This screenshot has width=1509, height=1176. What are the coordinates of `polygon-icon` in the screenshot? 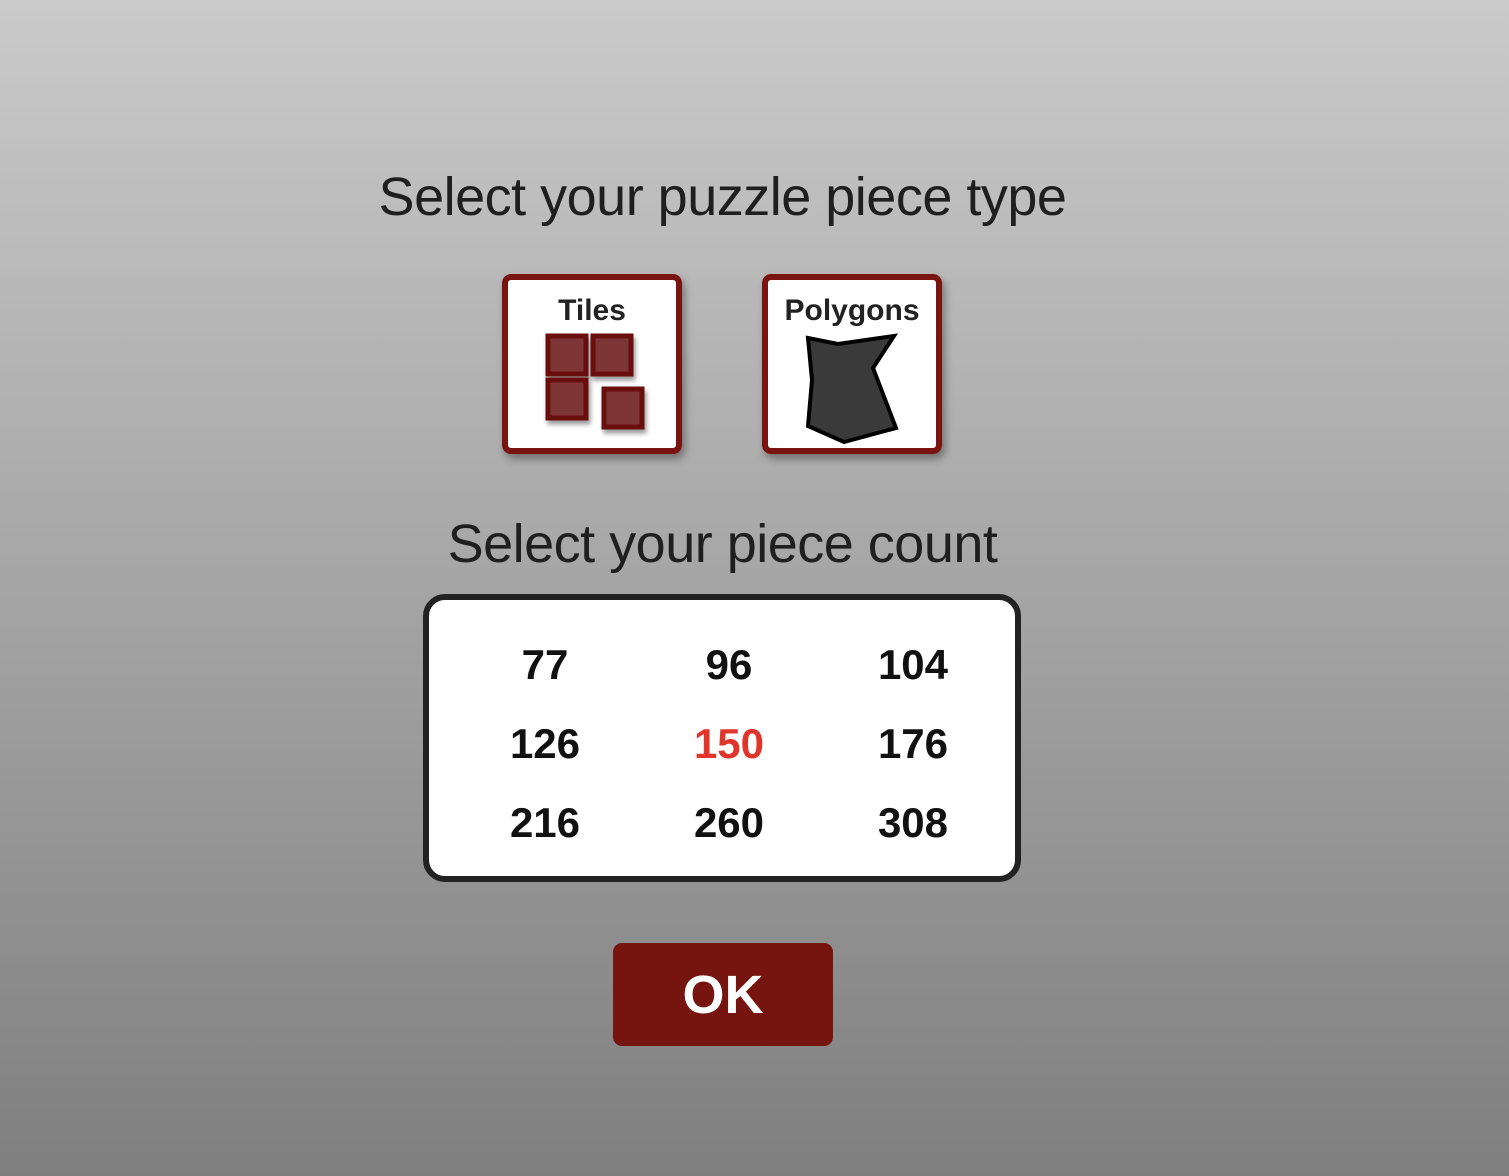 It's located at (852, 389).